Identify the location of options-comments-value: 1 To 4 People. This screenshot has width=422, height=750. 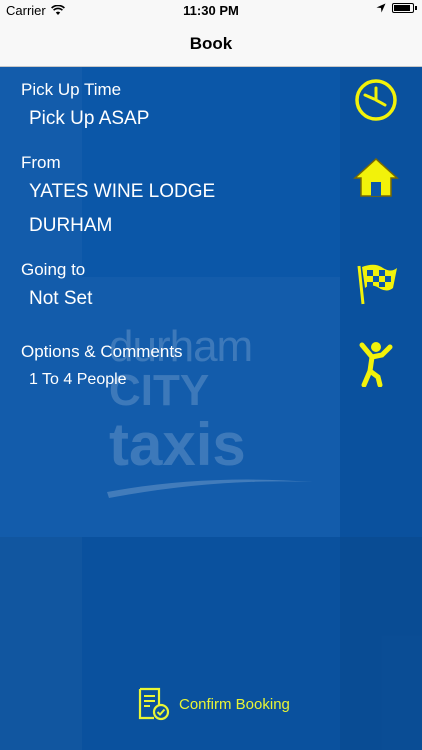
(78, 380).